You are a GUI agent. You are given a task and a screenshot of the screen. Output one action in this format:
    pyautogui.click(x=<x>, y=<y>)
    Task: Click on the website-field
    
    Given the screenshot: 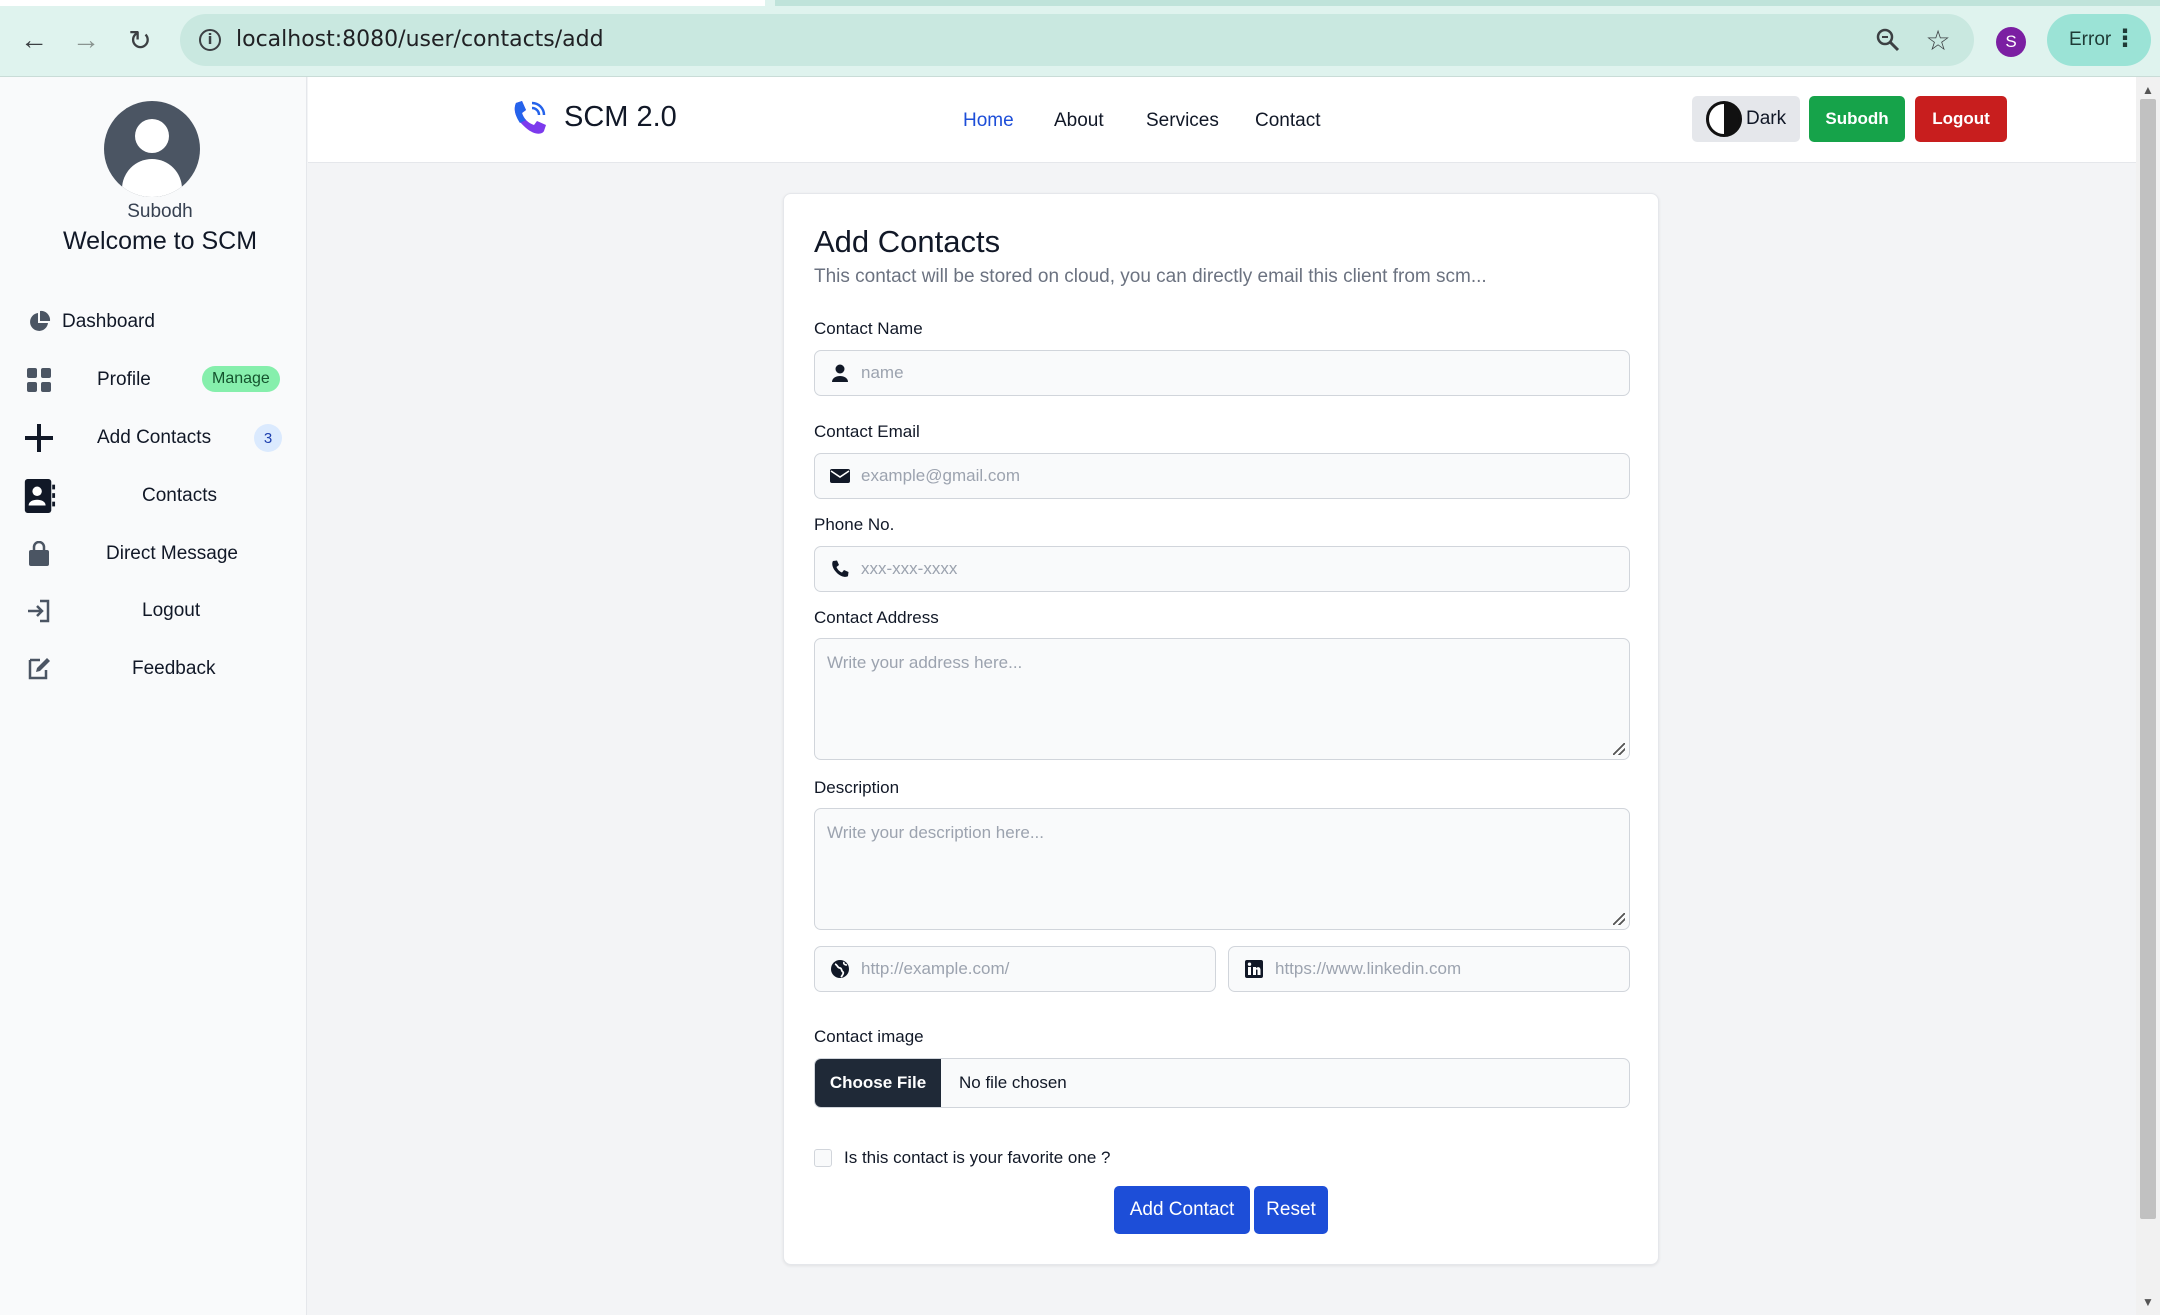 What is the action you would take?
    pyautogui.click(x=1015, y=969)
    